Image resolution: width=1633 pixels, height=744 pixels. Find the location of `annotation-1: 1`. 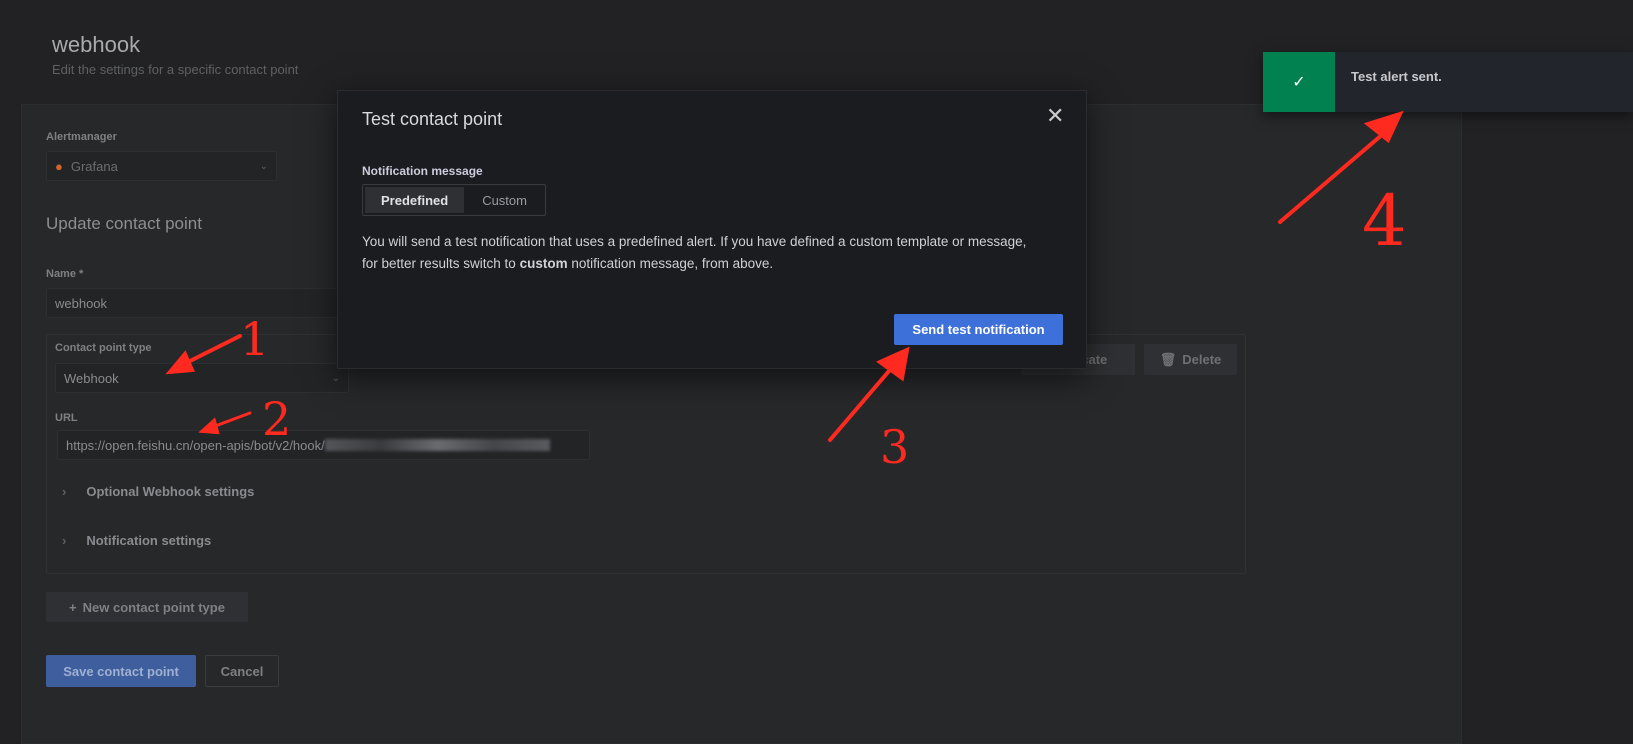

annotation-1: 1 is located at coordinates (255, 339).